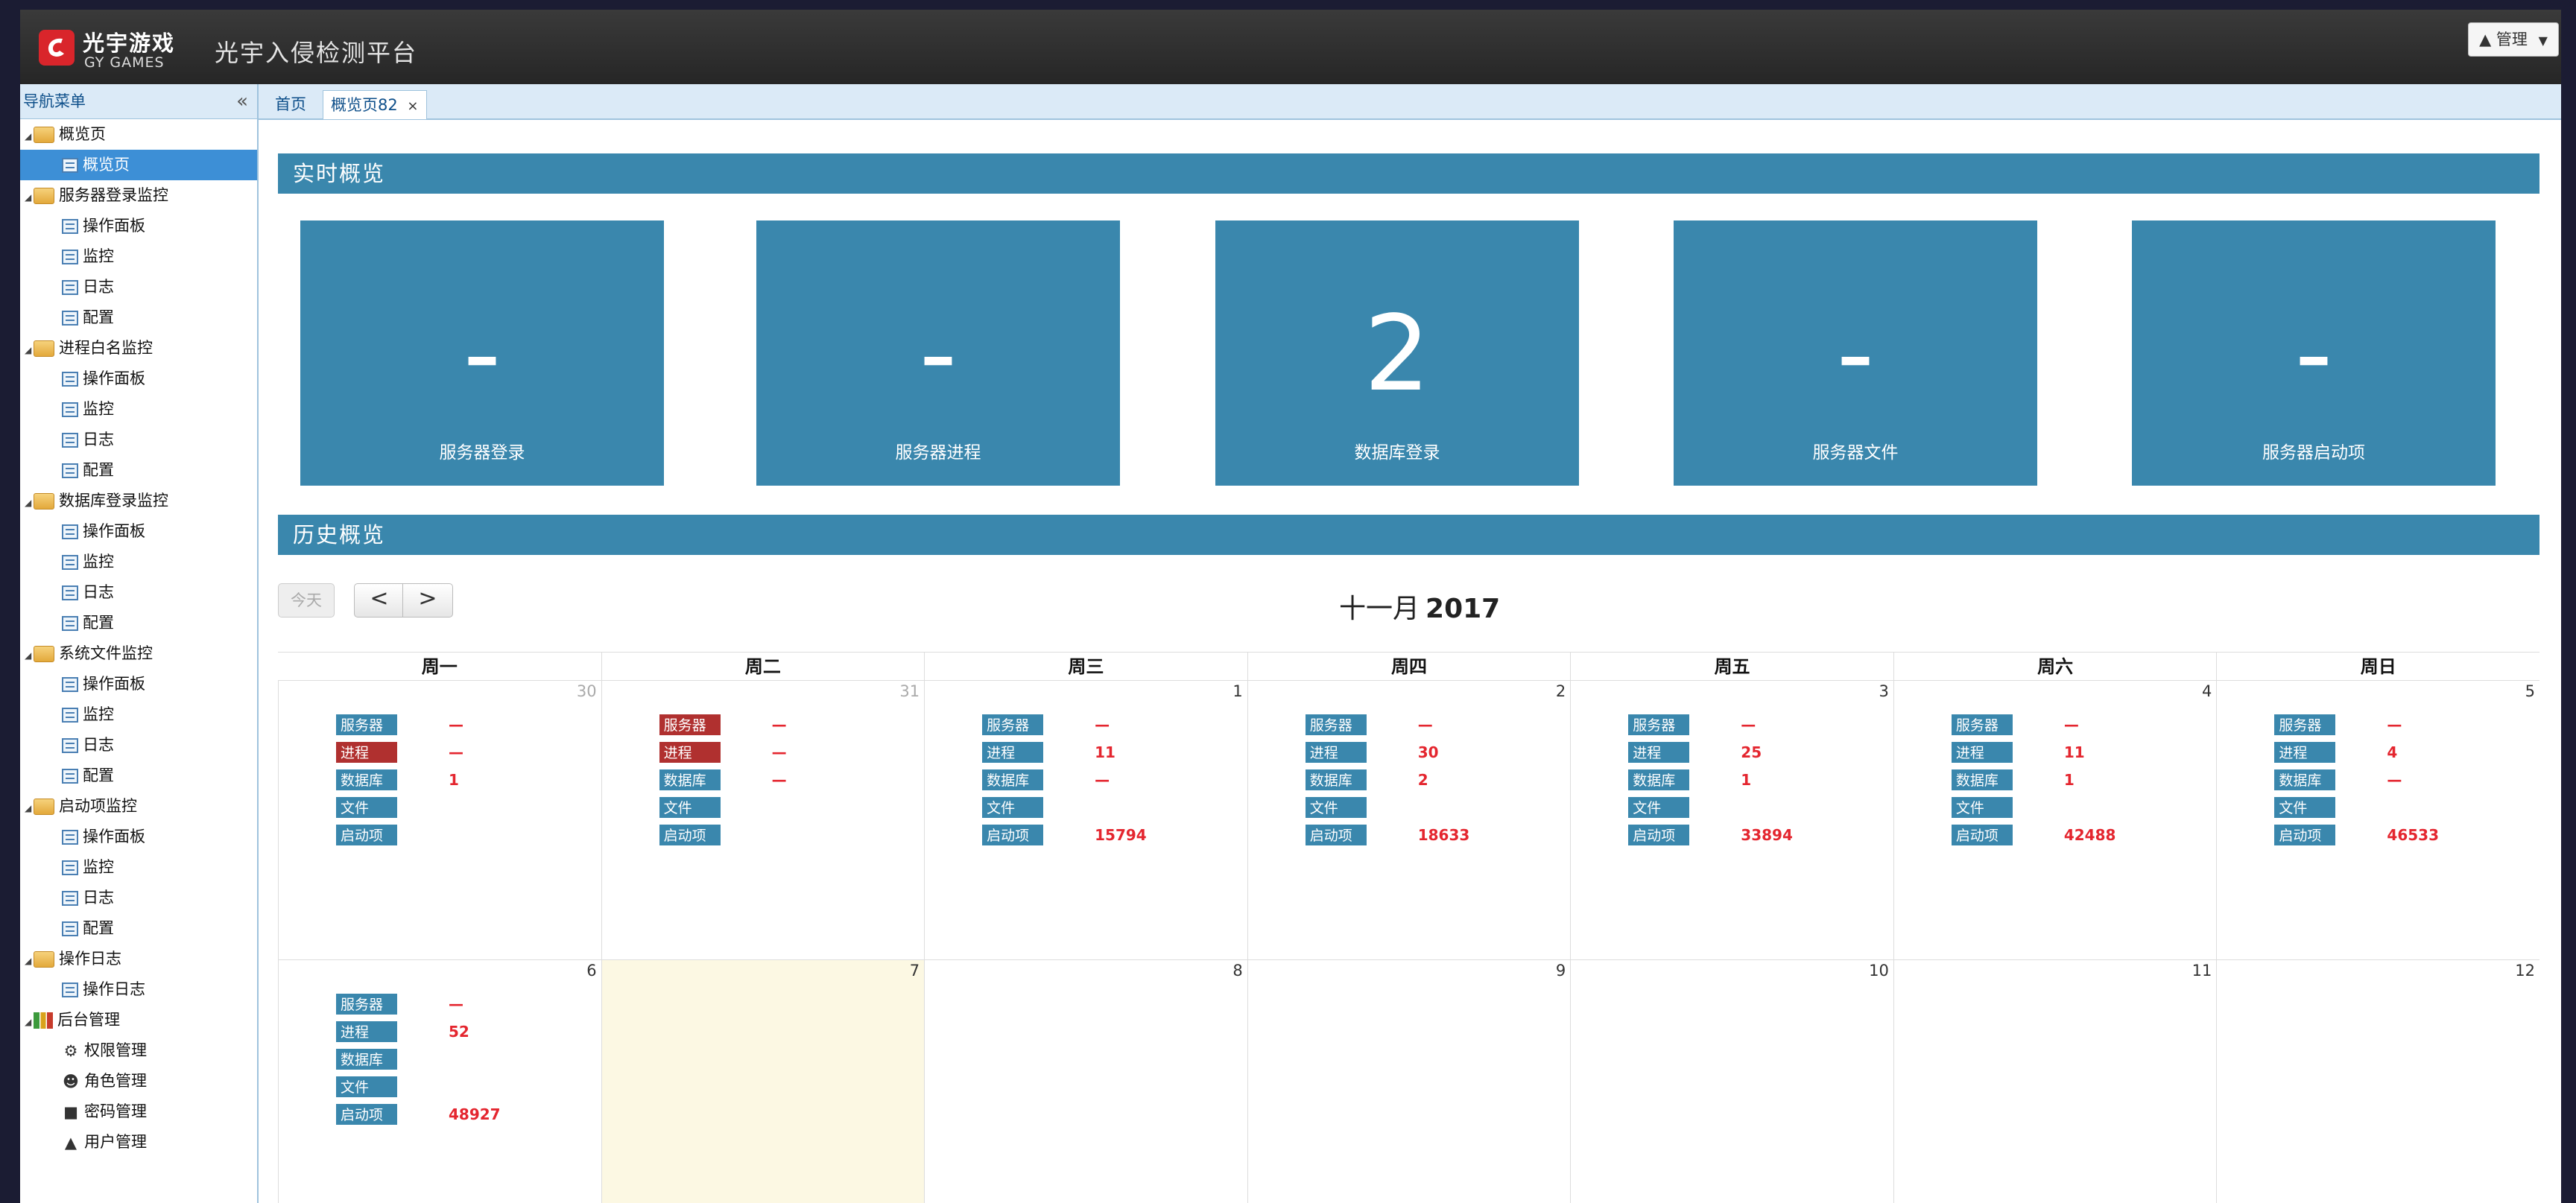 This screenshot has width=2576, height=1203. What do you see at coordinates (242, 101) in the screenshot?
I see `collapse-icon: «` at bounding box center [242, 101].